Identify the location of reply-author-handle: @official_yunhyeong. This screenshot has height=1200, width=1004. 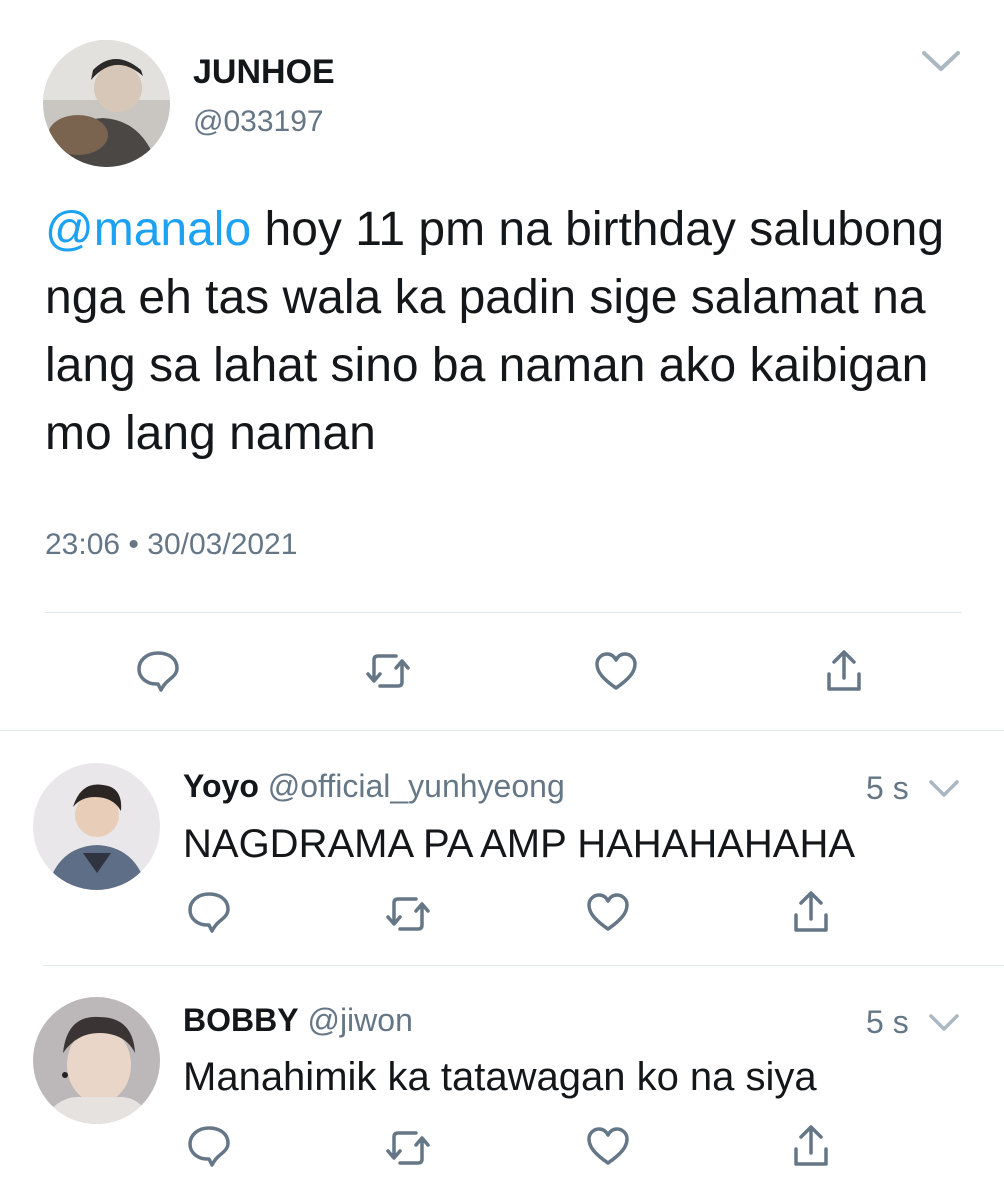
(416, 786).